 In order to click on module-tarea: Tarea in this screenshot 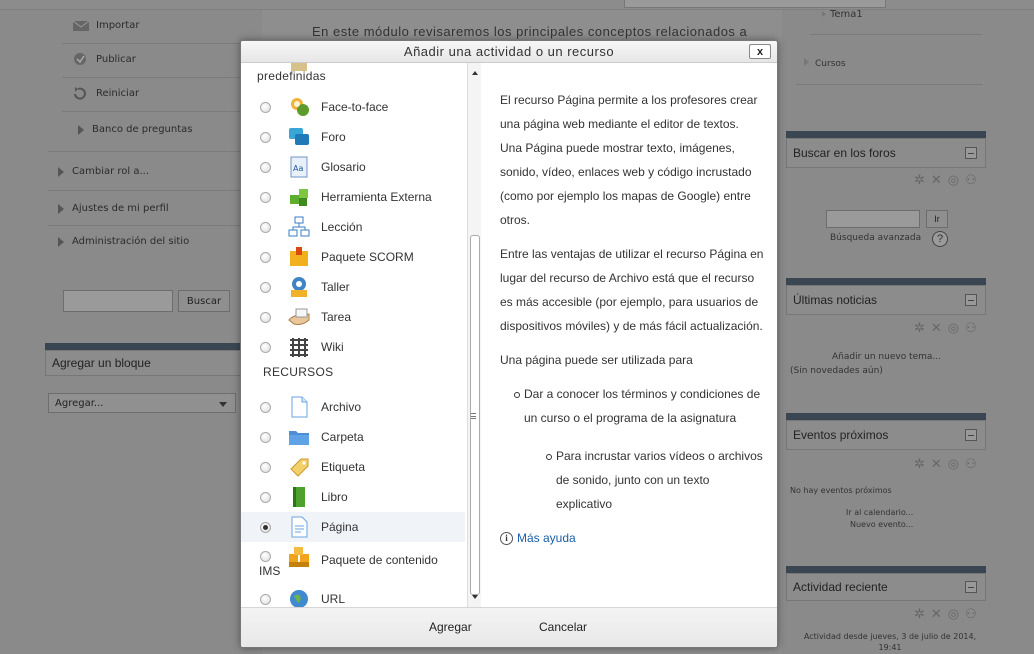, I will do `click(353, 317)`.